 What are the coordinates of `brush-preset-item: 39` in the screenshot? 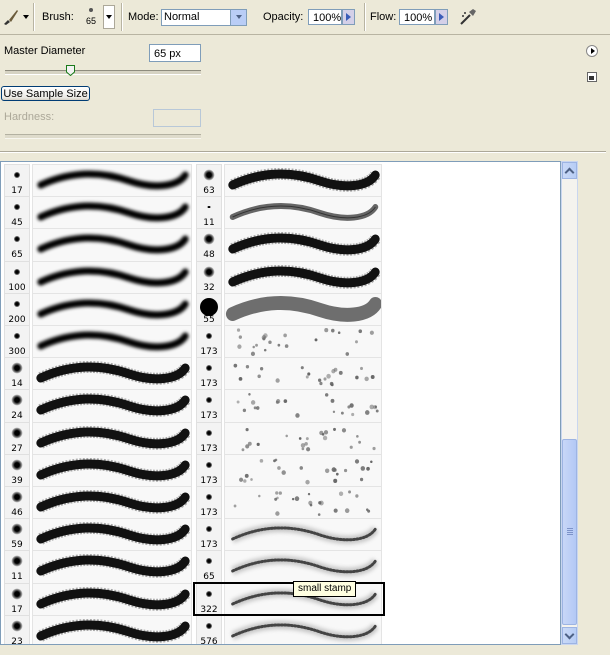 It's located at (98, 470).